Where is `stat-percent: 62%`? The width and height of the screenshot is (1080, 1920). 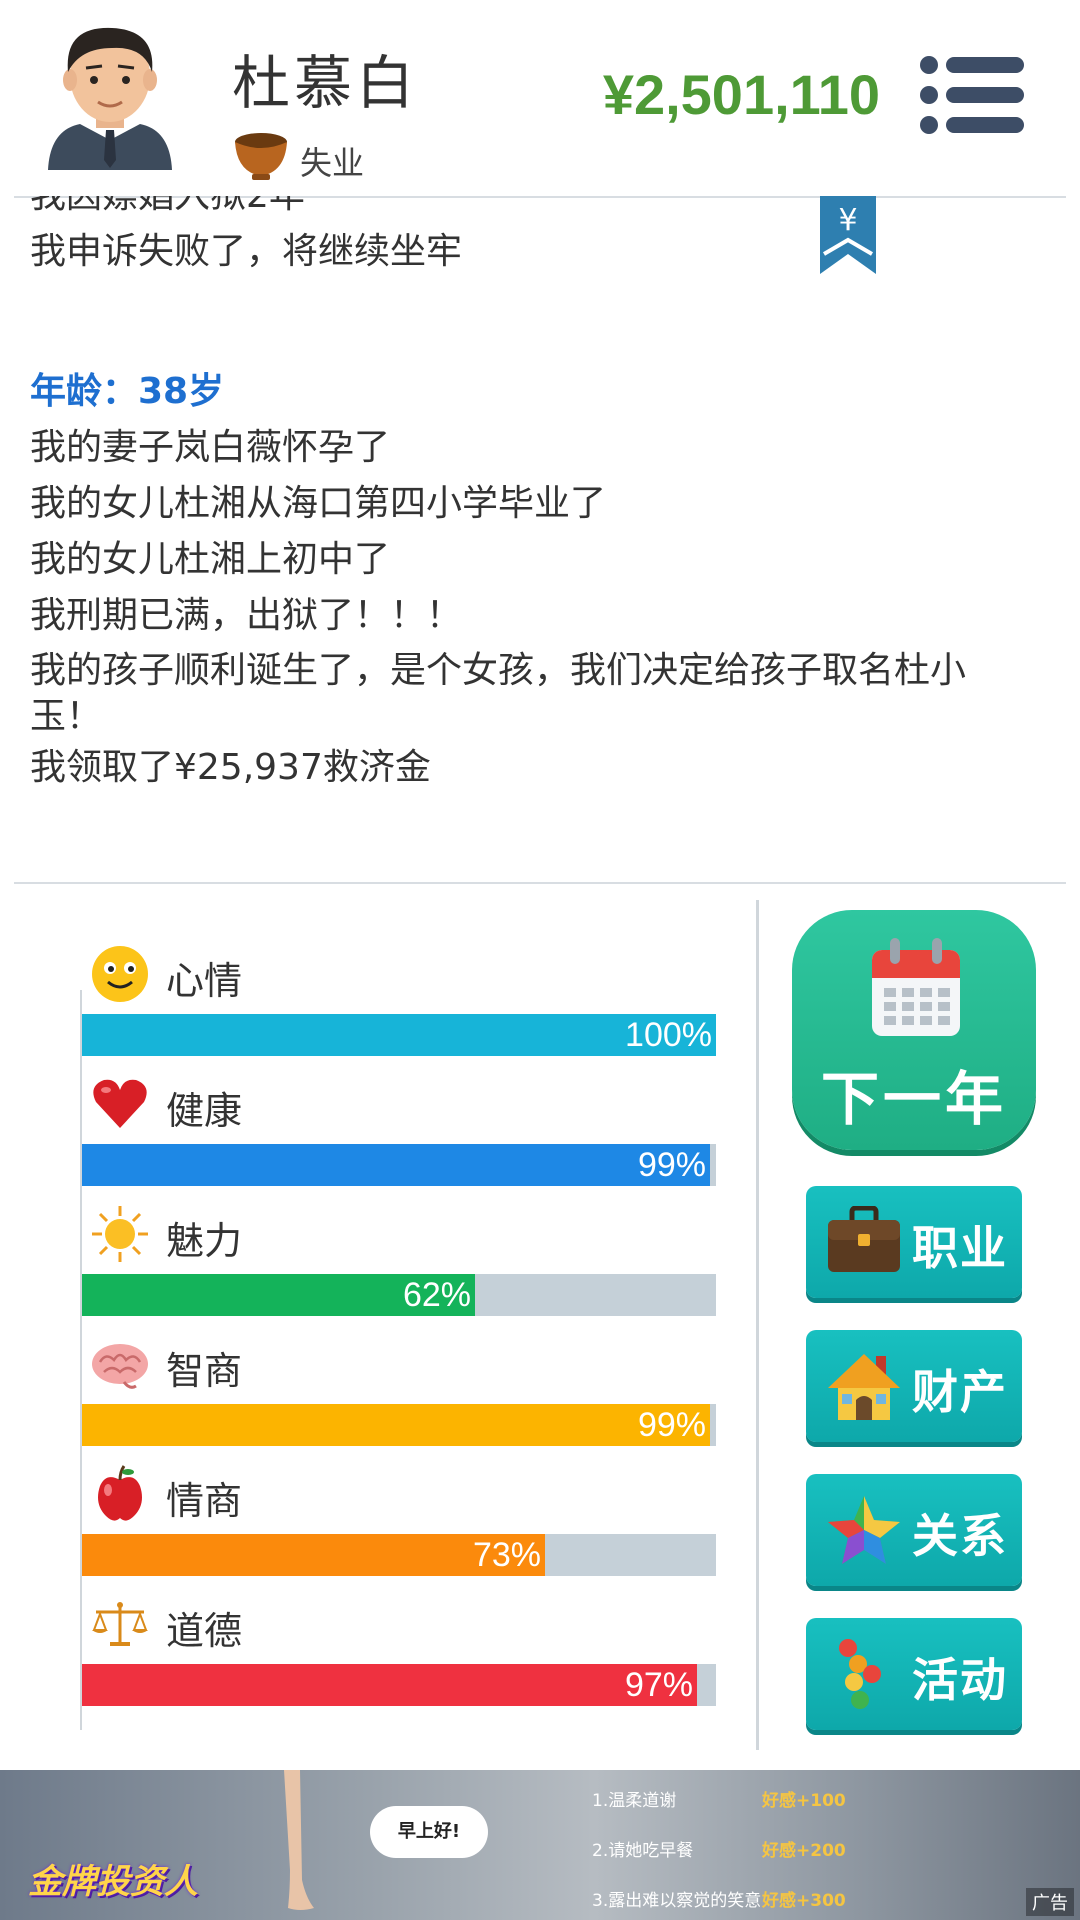 stat-percent: 62% is located at coordinates (436, 1295).